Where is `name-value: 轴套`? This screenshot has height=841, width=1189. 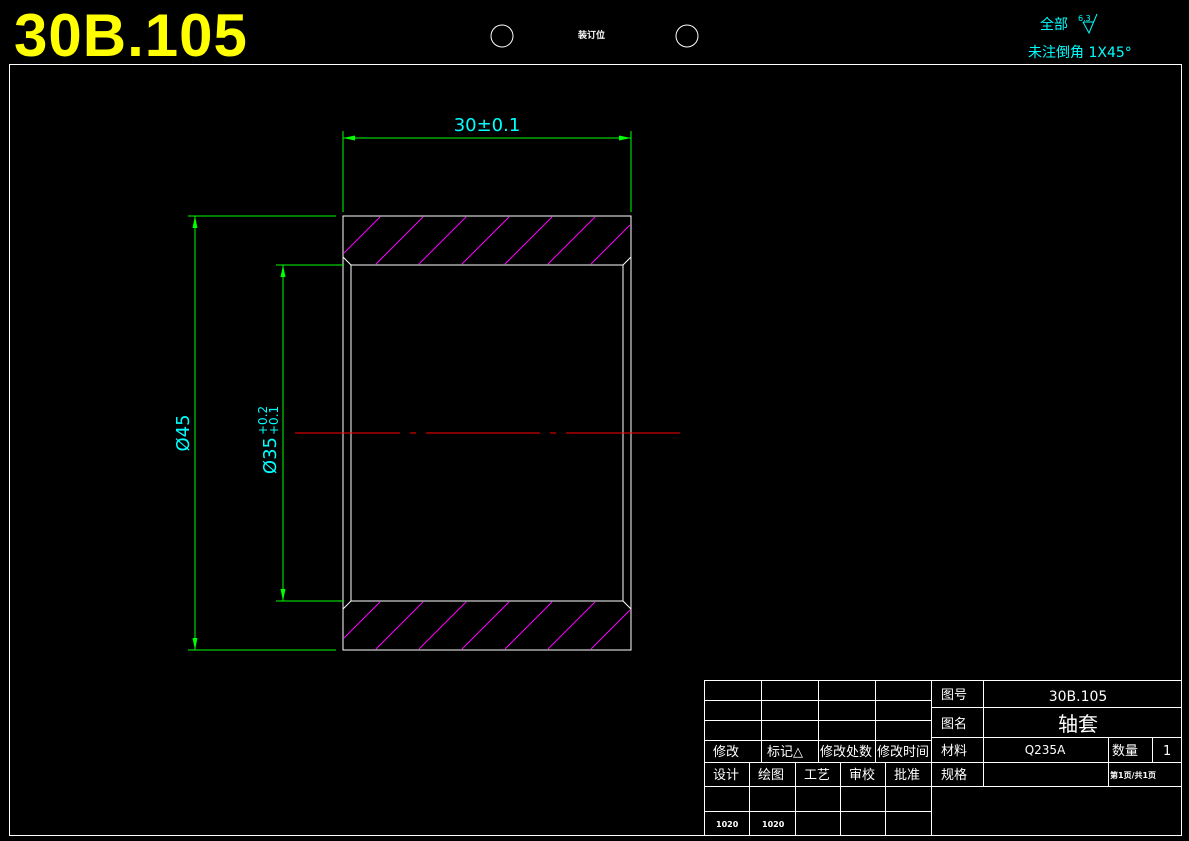
name-value: 轴套 is located at coordinates (1078, 724).